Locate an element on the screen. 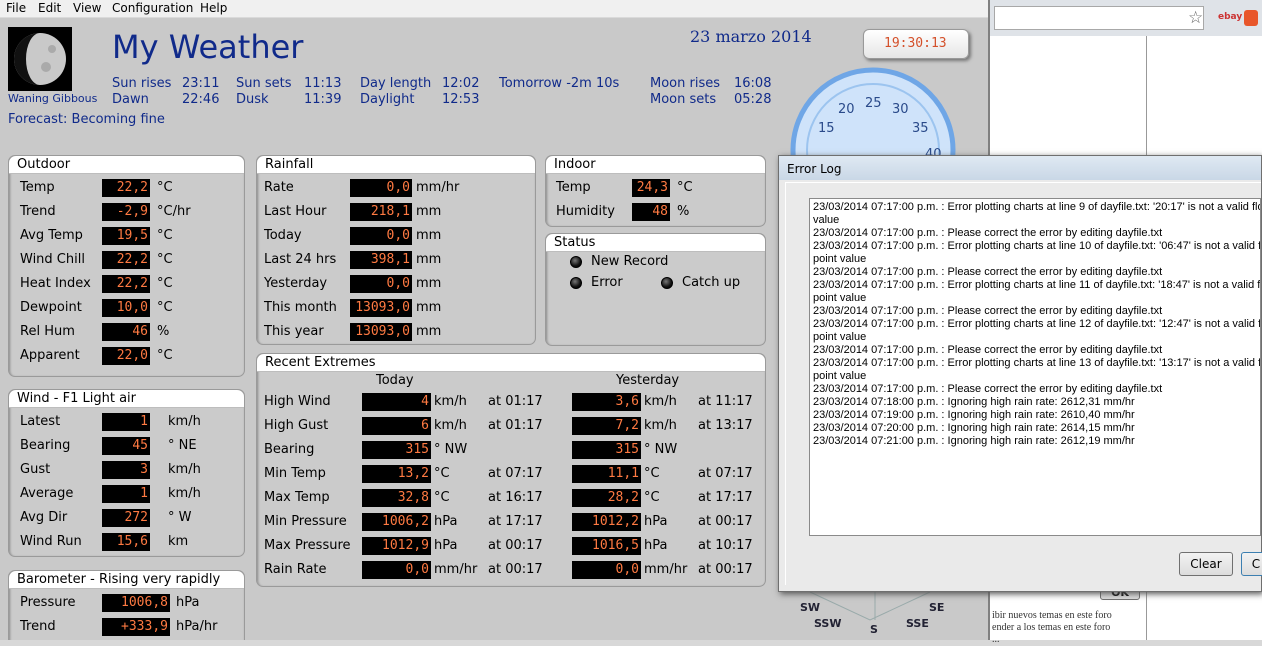 The height and width of the screenshot is (646, 1262). extremes-today-value: 1012,9 is located at coordinates (396, 546).